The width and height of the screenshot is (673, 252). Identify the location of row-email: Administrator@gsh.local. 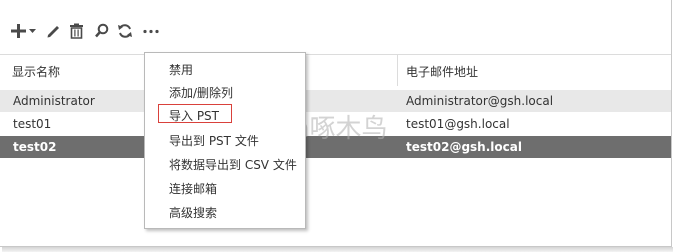
(480, 101).